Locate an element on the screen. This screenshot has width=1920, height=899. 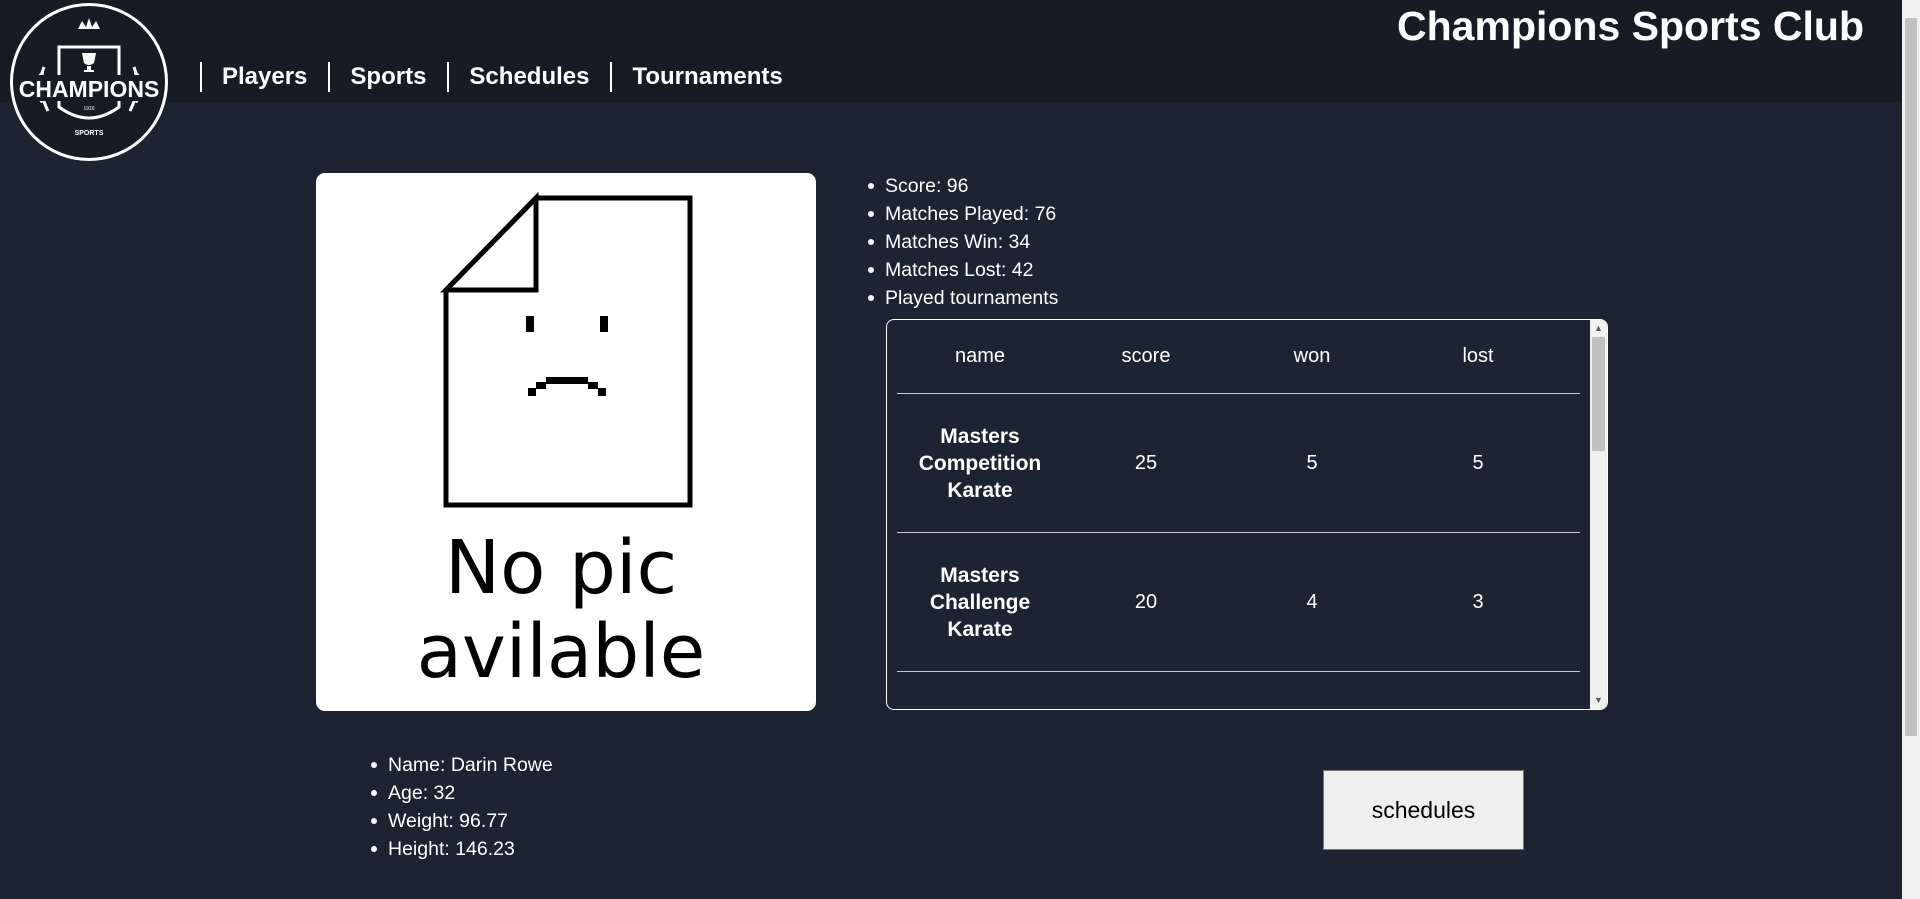
nav-players: Players is located at coordinates (264, 77).